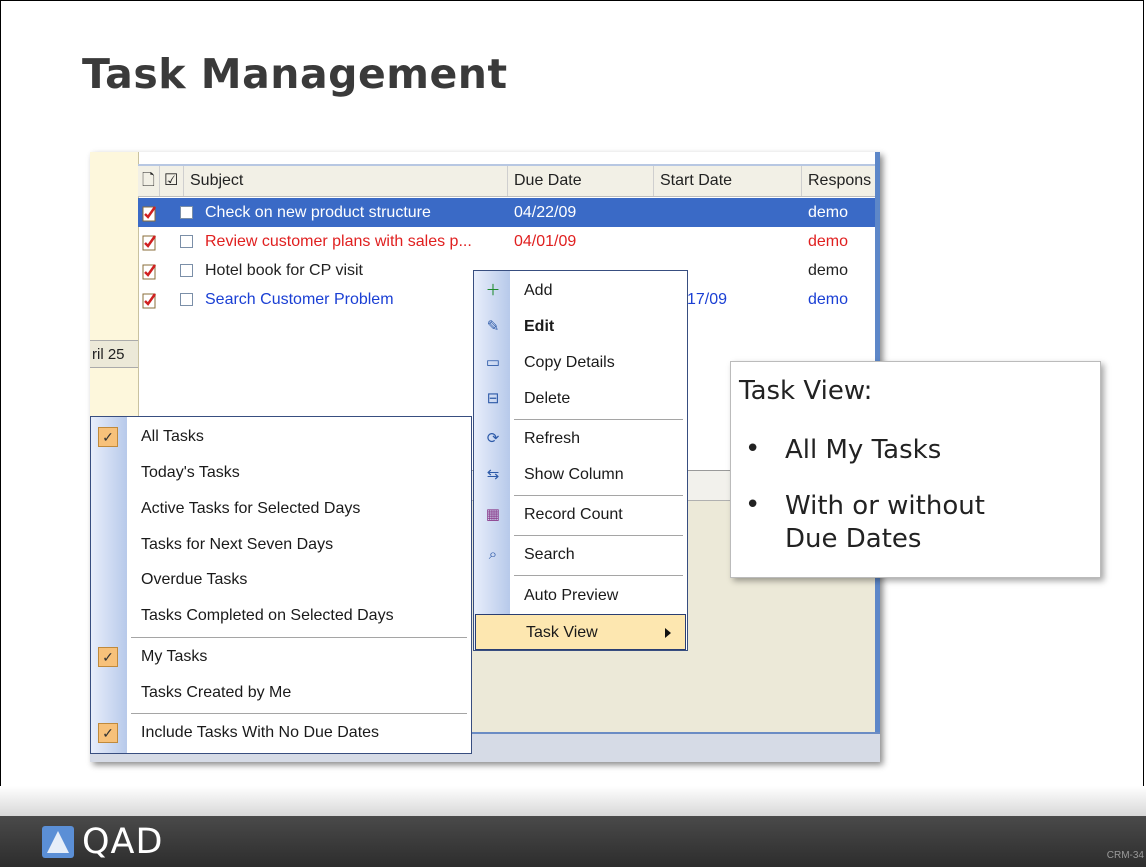 The image size is (1146, 867). Describe the element at coordinates (295, 74) in the screenshot. I see `slide-title: Task Management` at that location.